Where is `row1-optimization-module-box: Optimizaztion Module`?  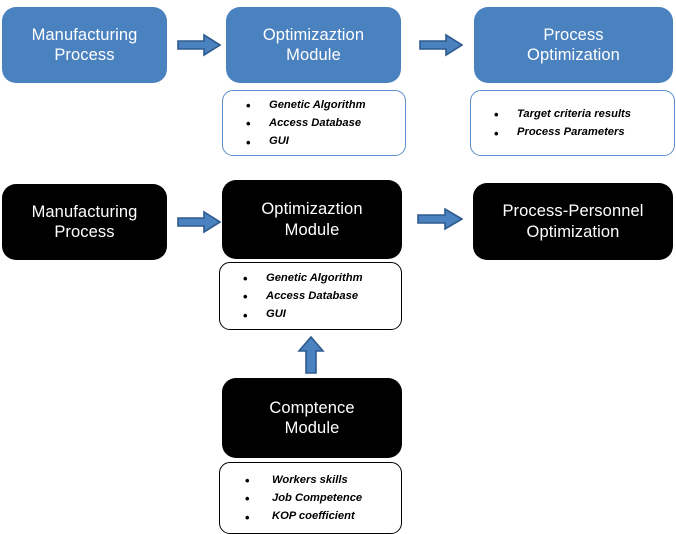 row1-optimization-module-box: Optimizaztion Module is located at coordinates (313, 45).